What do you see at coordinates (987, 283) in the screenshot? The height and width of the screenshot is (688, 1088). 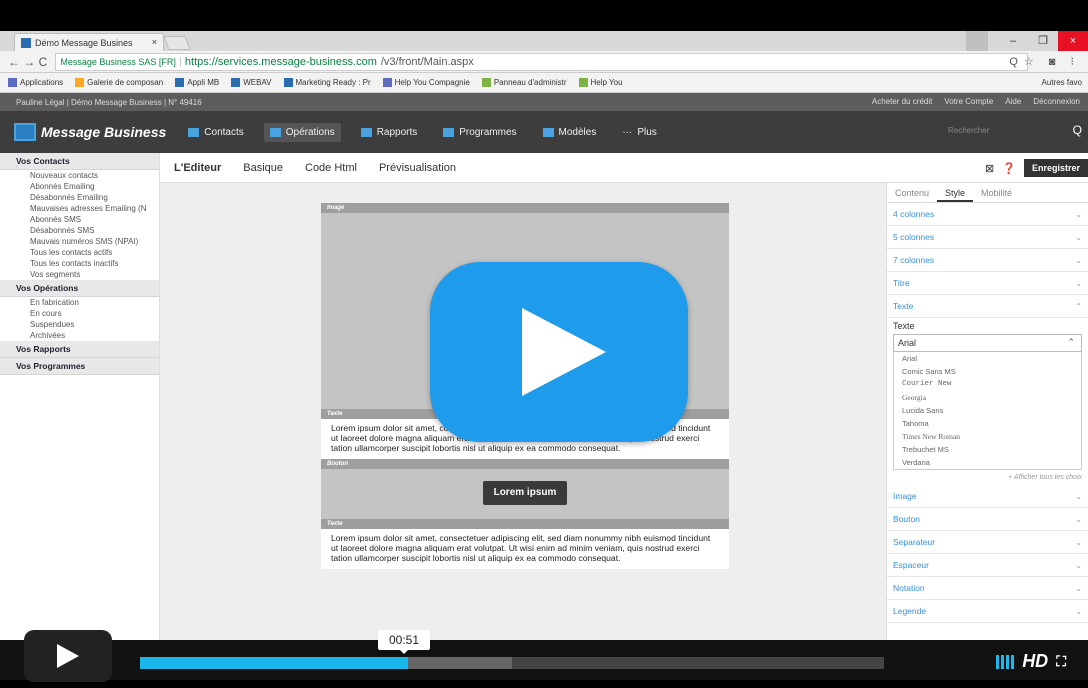 I see `panel-item: Titre ⌄` at bounding box center [987, 283].